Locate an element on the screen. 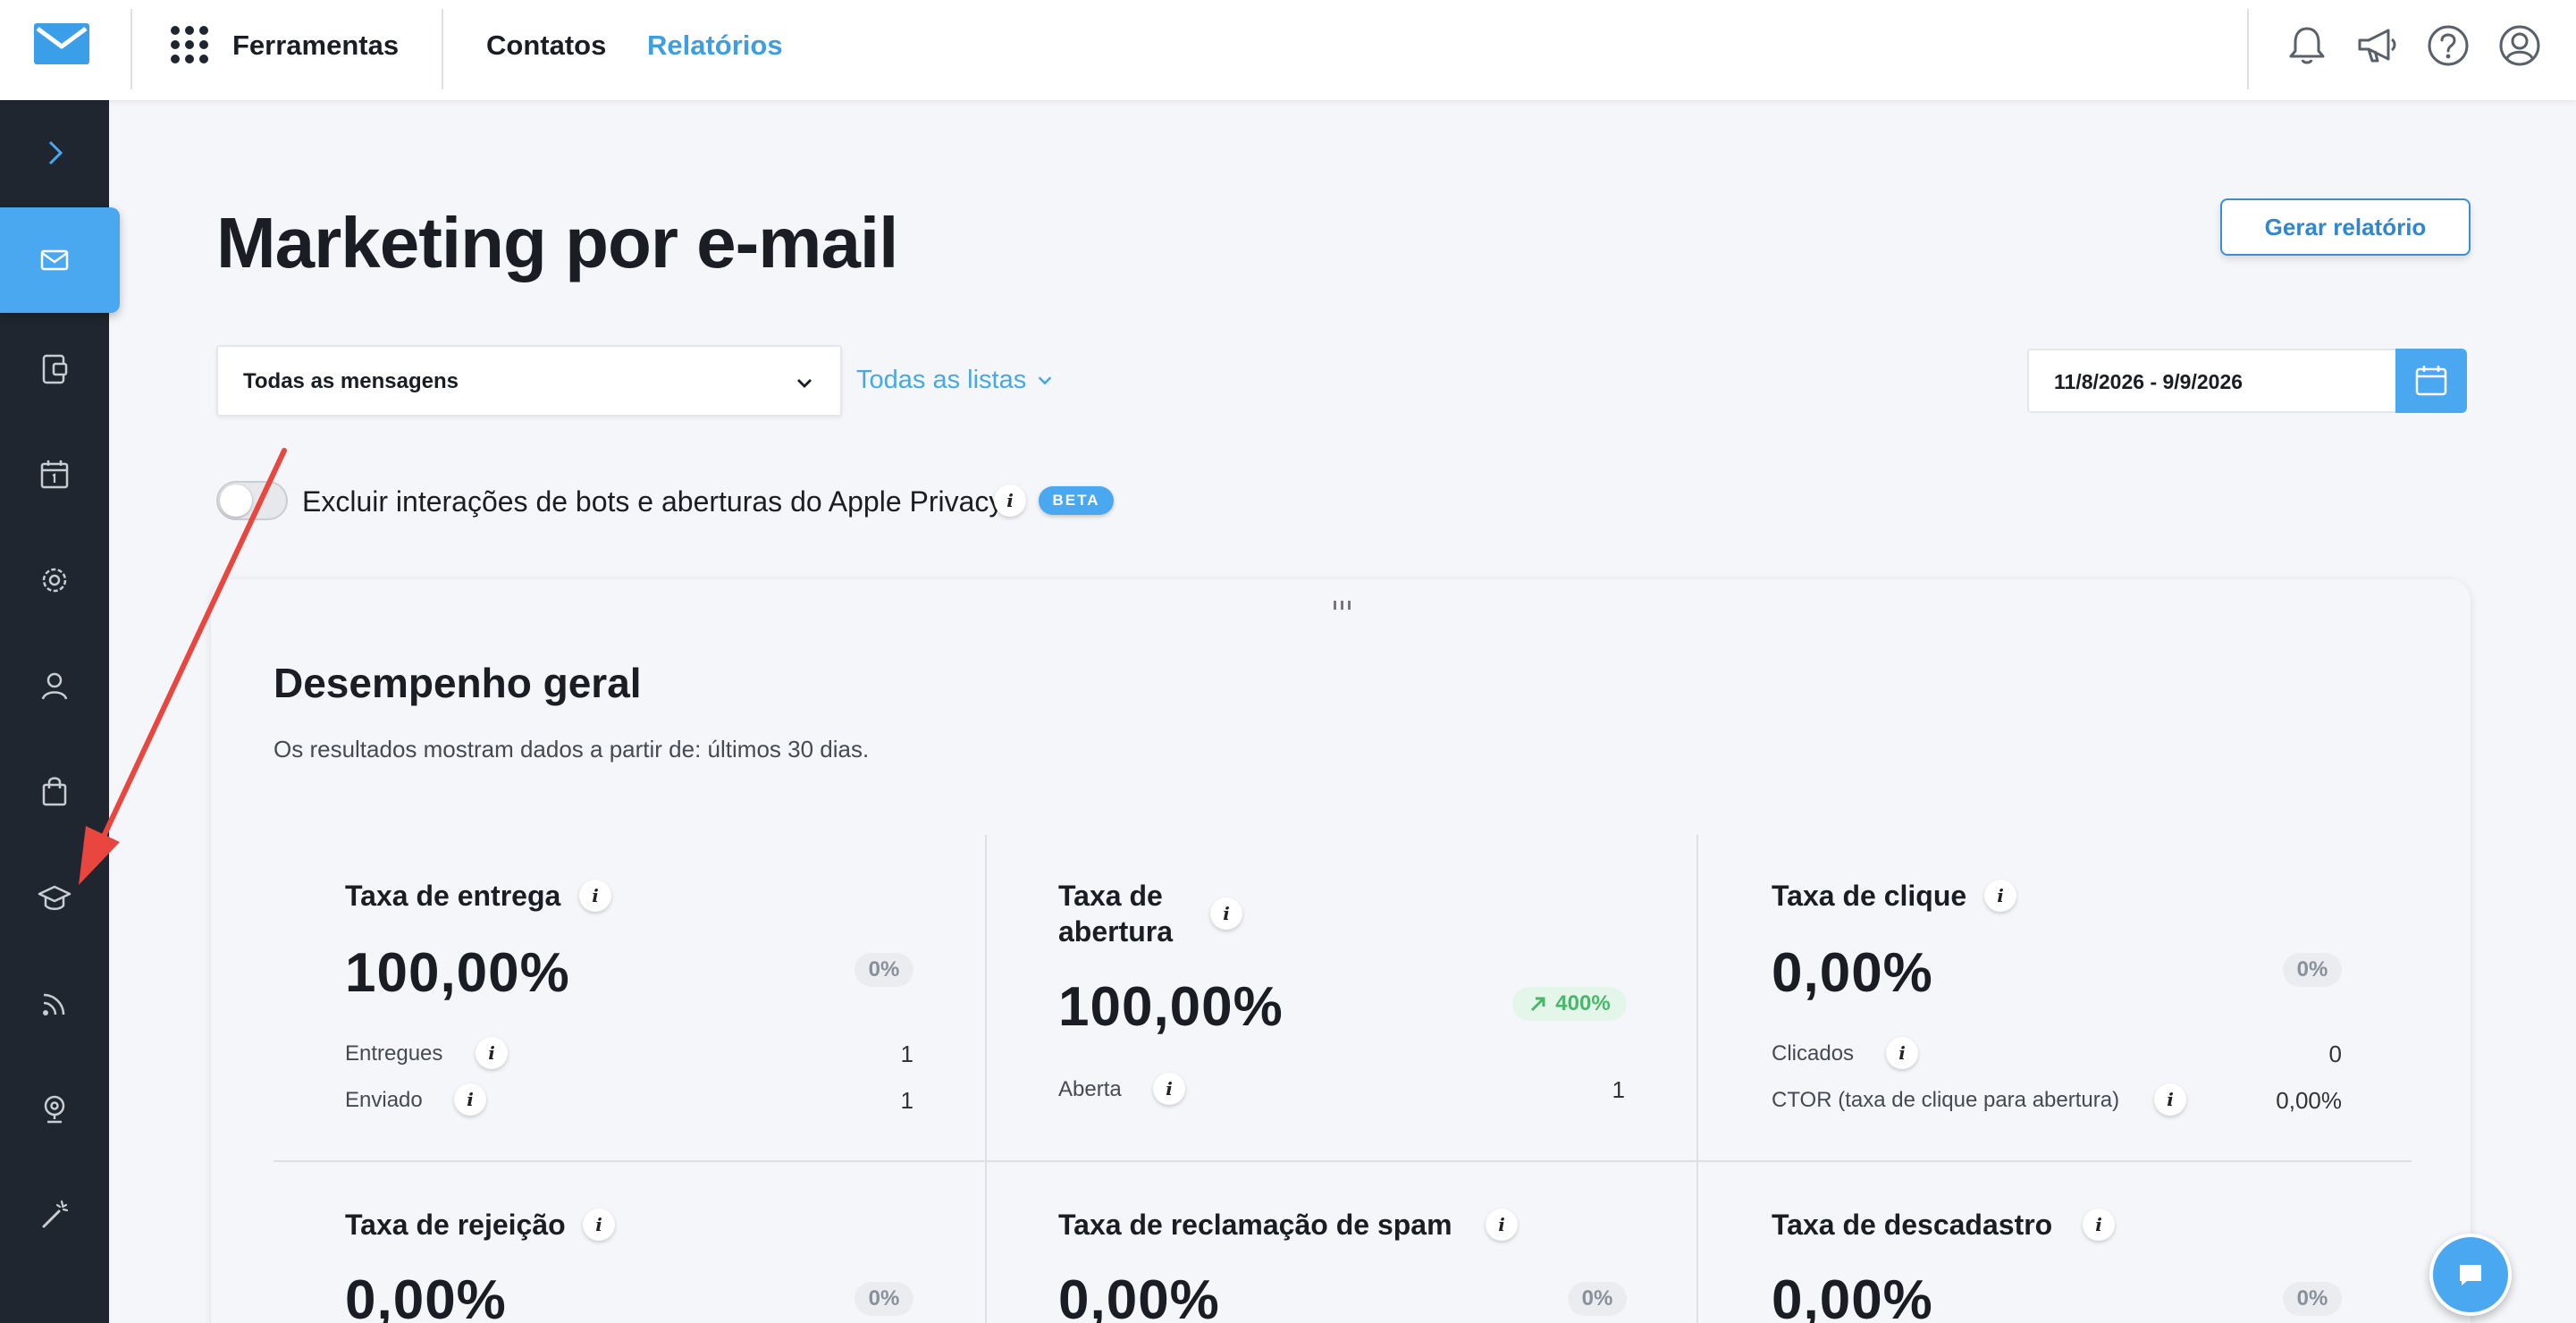 The width and height of the screenshot is (2576, 1323). lists-dropdown: Todas as listas is located at coordinates (956, 380).